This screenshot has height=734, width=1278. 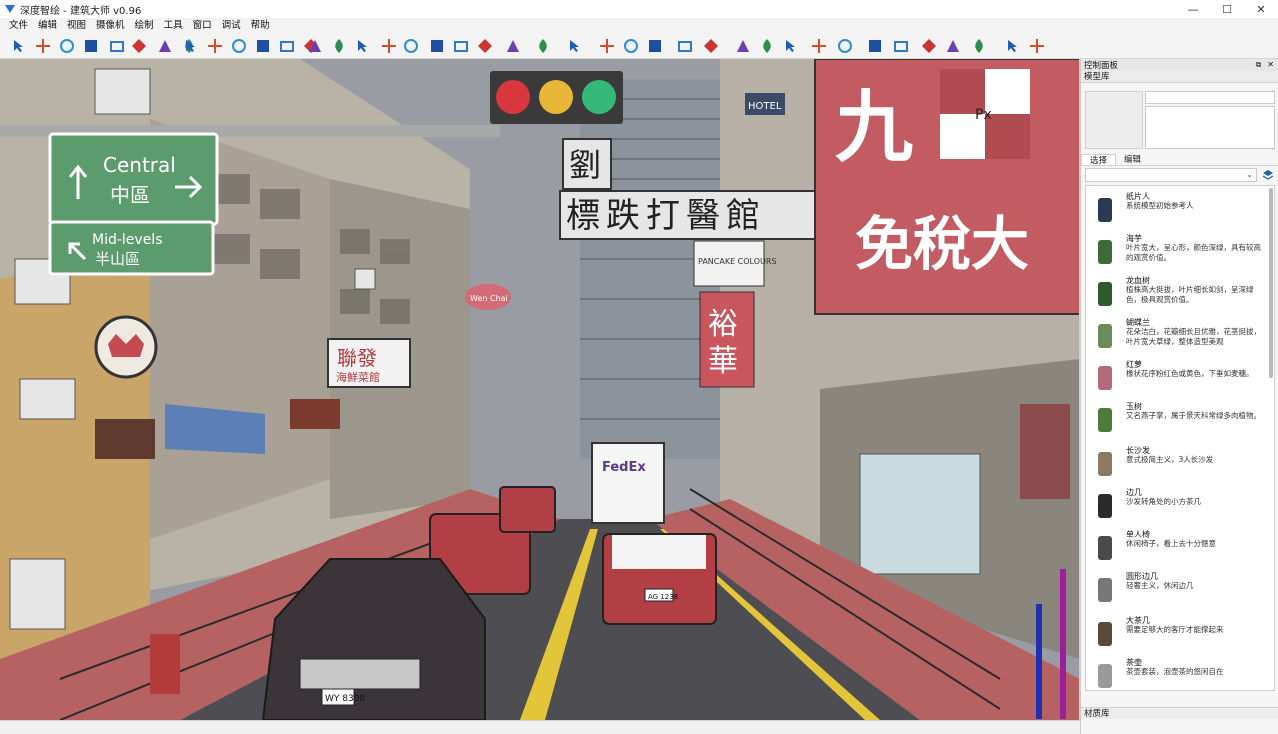 What do you see at coordinates (1270, 65) in the screenshot?
I see `panel-close-icon: ✕` at bounding box center [1270, 65].